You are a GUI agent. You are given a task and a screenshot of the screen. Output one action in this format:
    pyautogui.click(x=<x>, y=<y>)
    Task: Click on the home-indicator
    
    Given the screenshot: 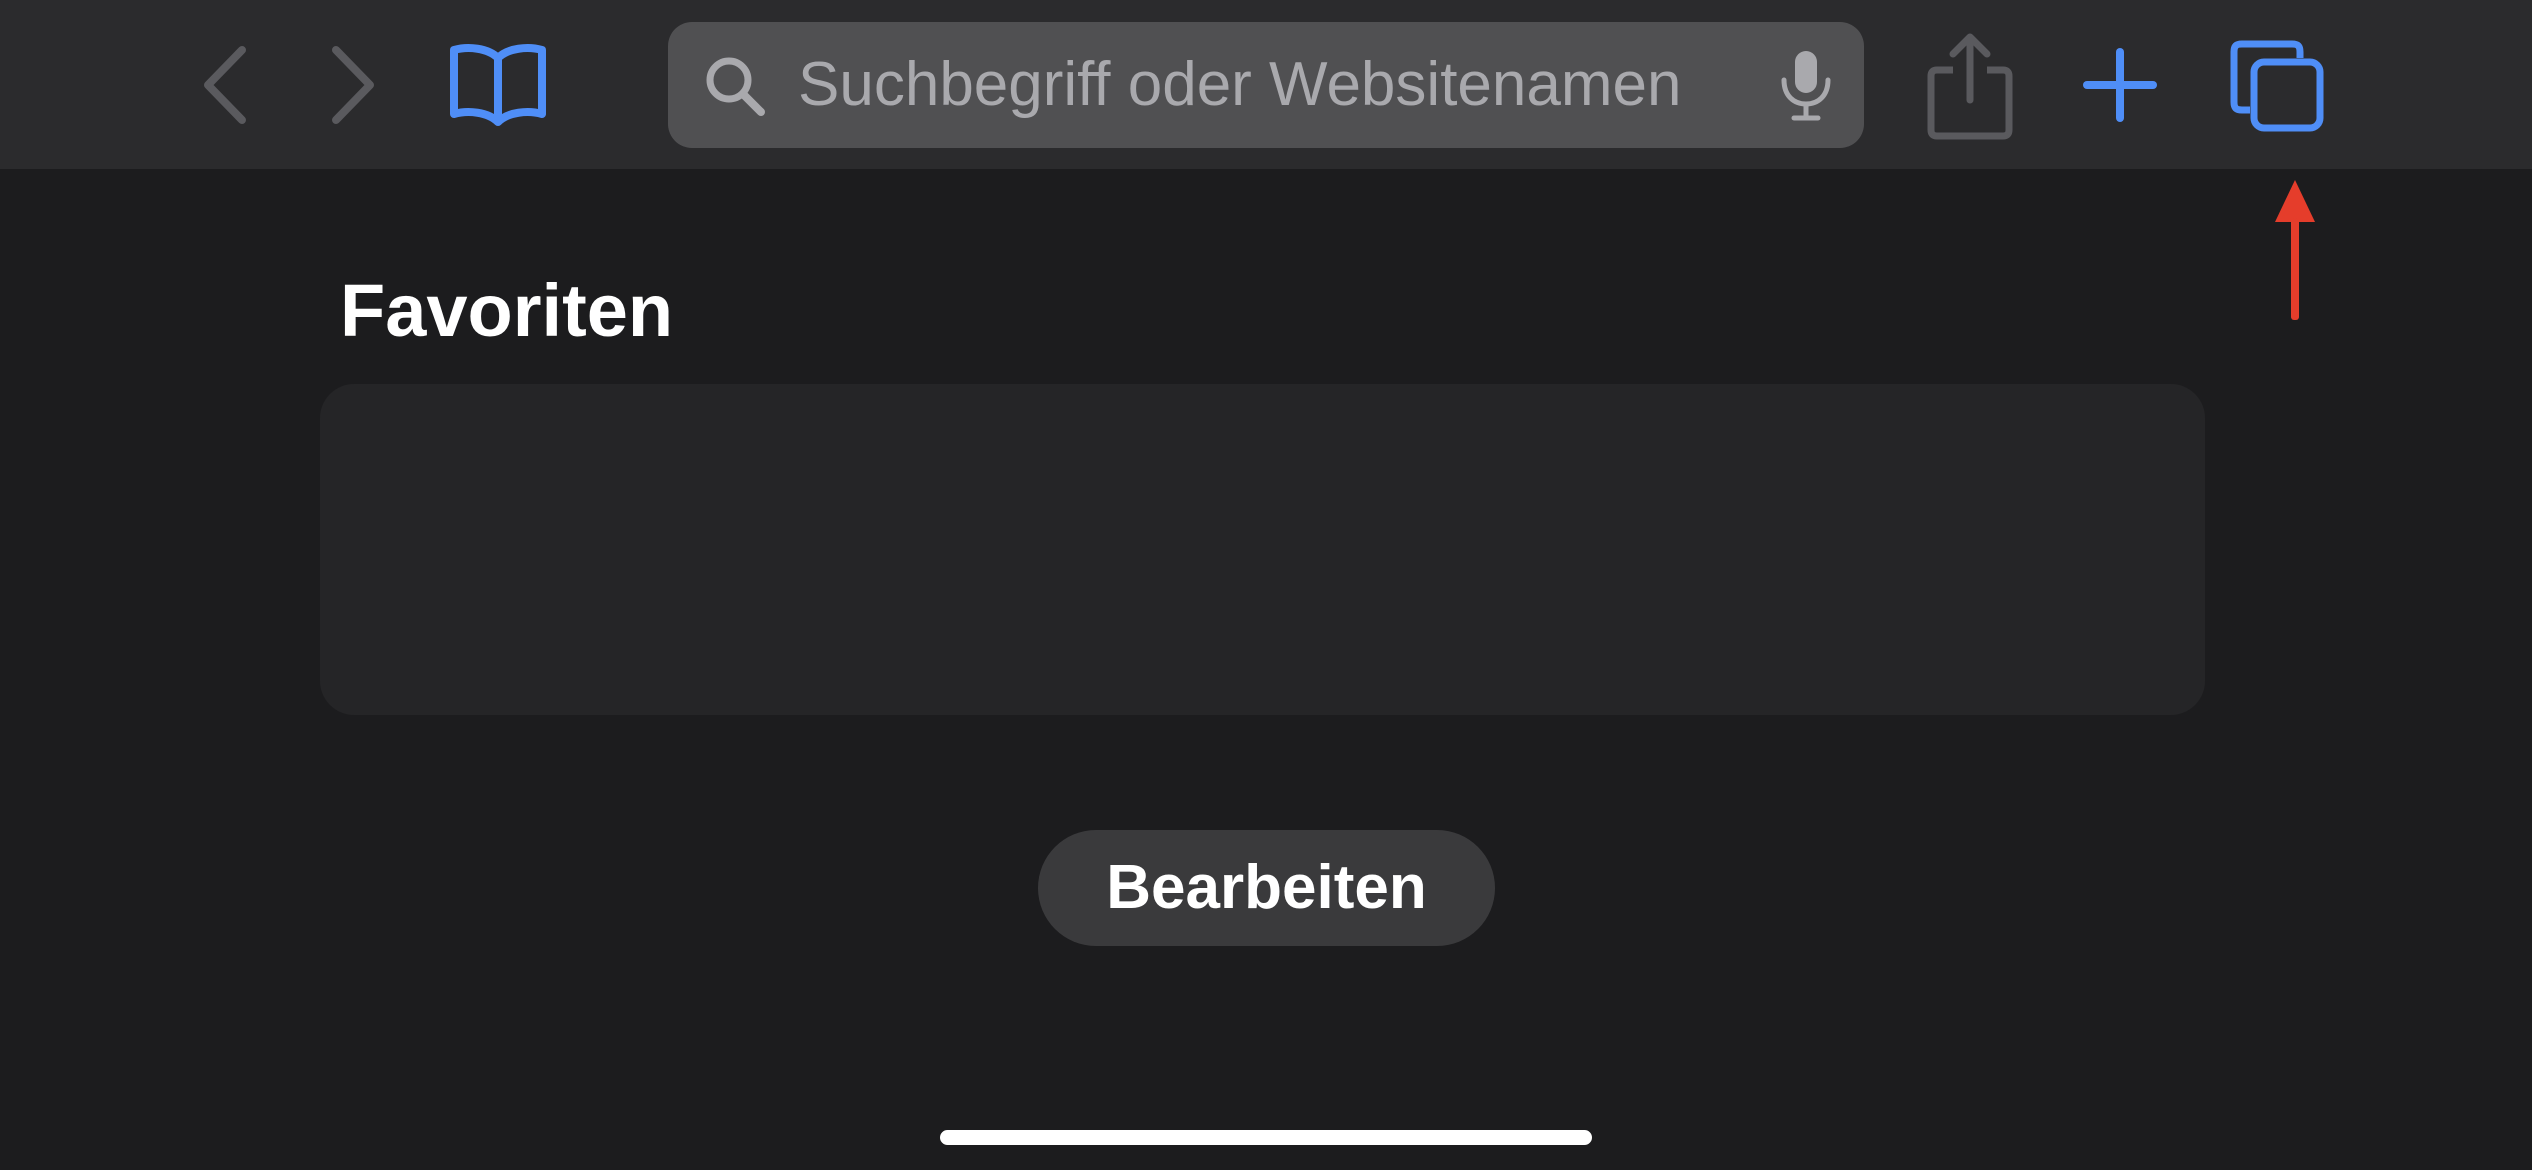 What is the action you would take?
    pyautogui.click(x=1266, y=1137)
    